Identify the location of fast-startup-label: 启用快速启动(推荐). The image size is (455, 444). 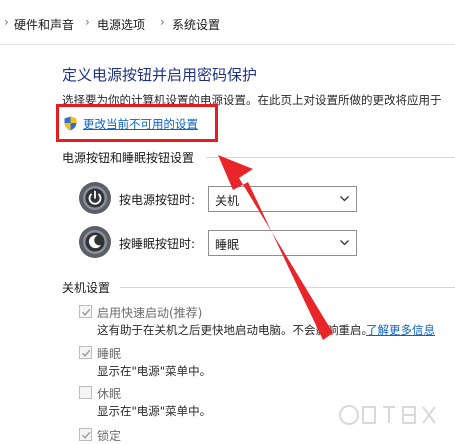
(150, 313).